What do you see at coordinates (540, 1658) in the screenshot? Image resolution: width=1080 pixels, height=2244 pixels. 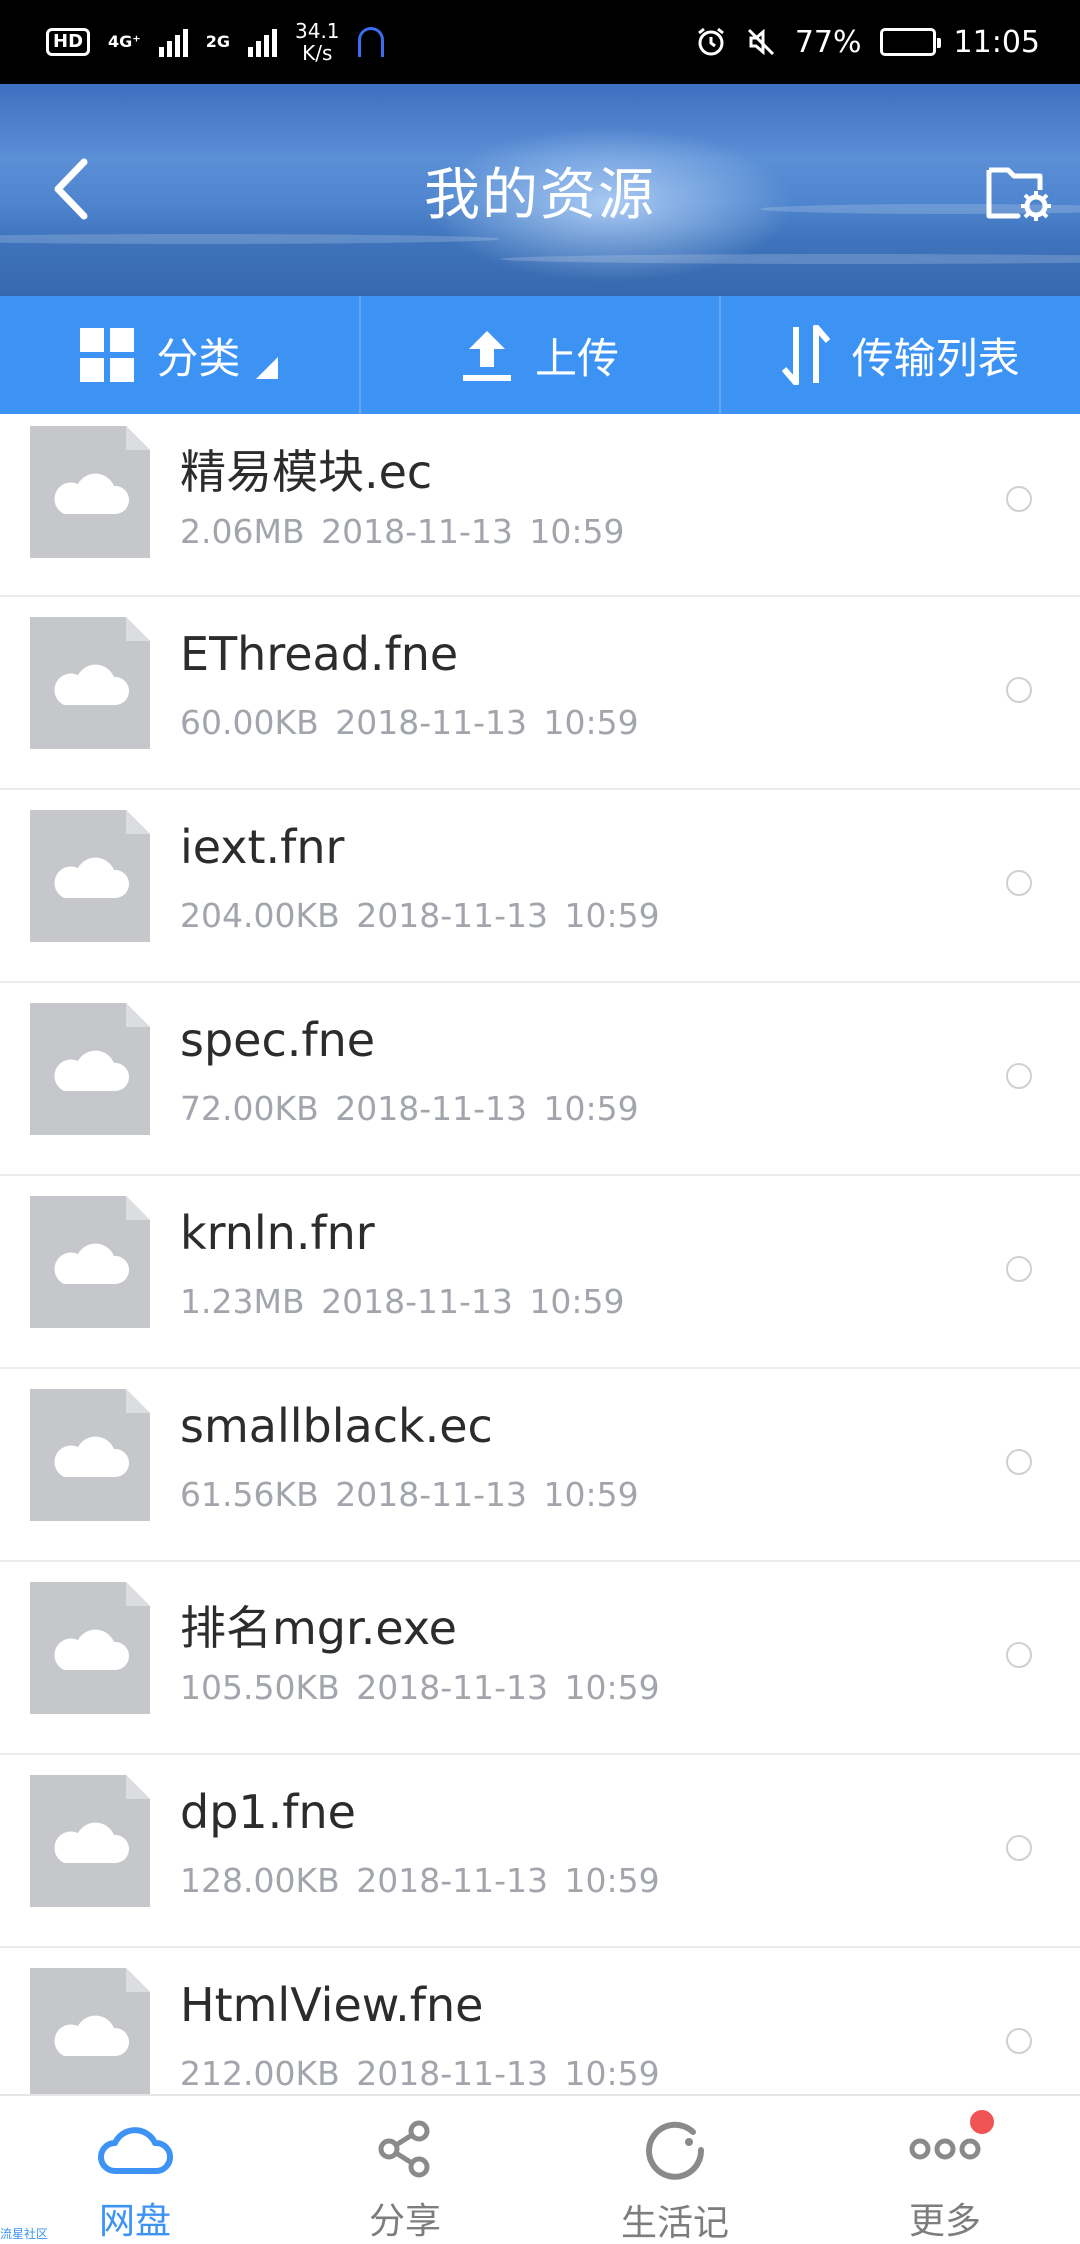 I see `file-row: 排名mgr.exe 105.50KB 2018-11-13 10:59` at bounding box center [540, 1658].